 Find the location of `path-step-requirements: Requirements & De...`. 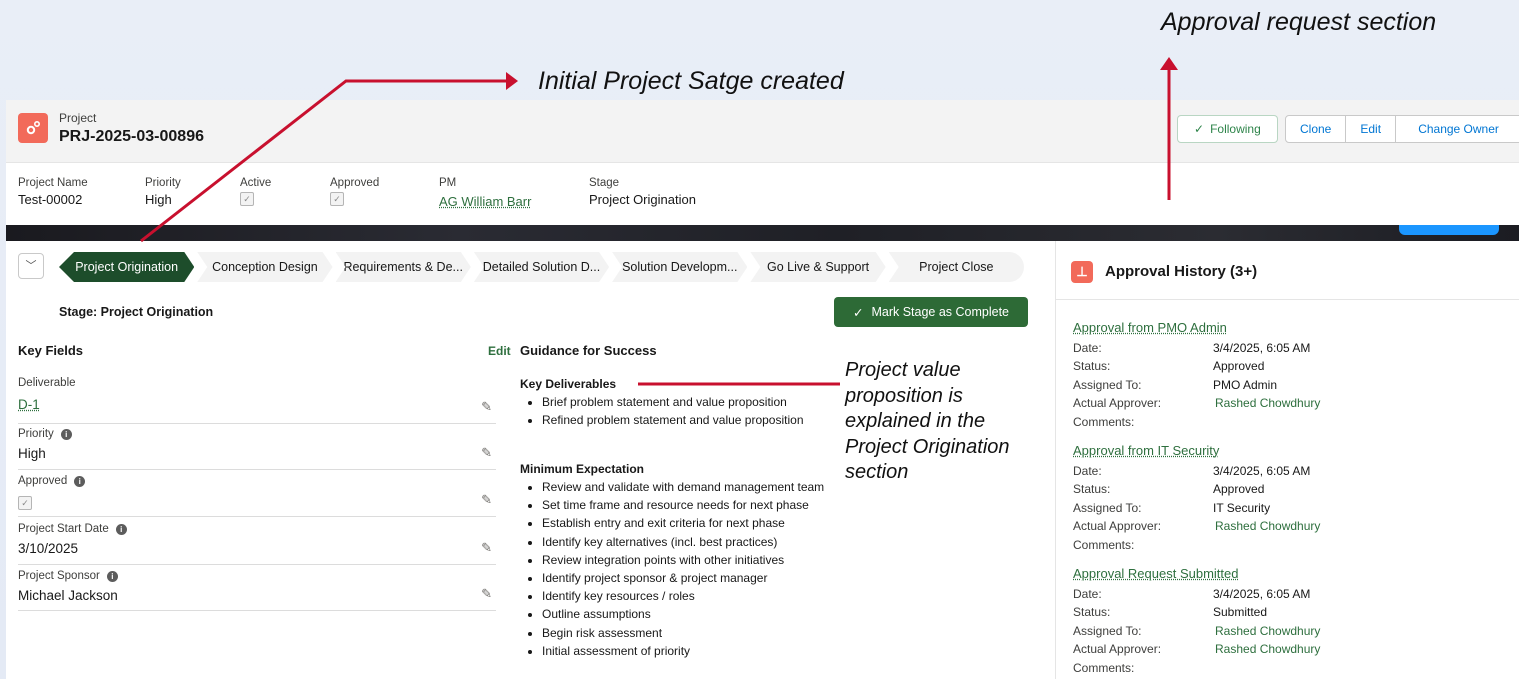

path-step-requirements: Requirements & De... is located at coordinates (403, 267).